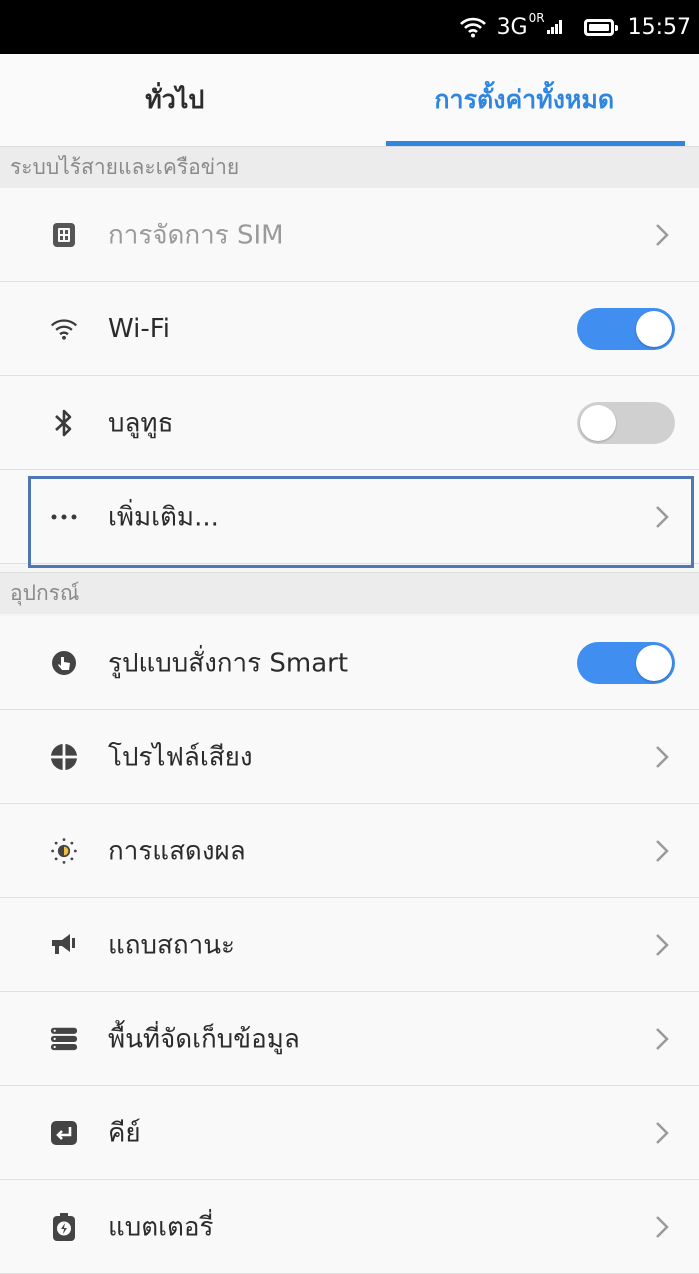 Image resolution: width=699 pixels, height=1274 pixels. I want to click on settings-row-label: โปรไฟล์เสียง, so click(180, 756).